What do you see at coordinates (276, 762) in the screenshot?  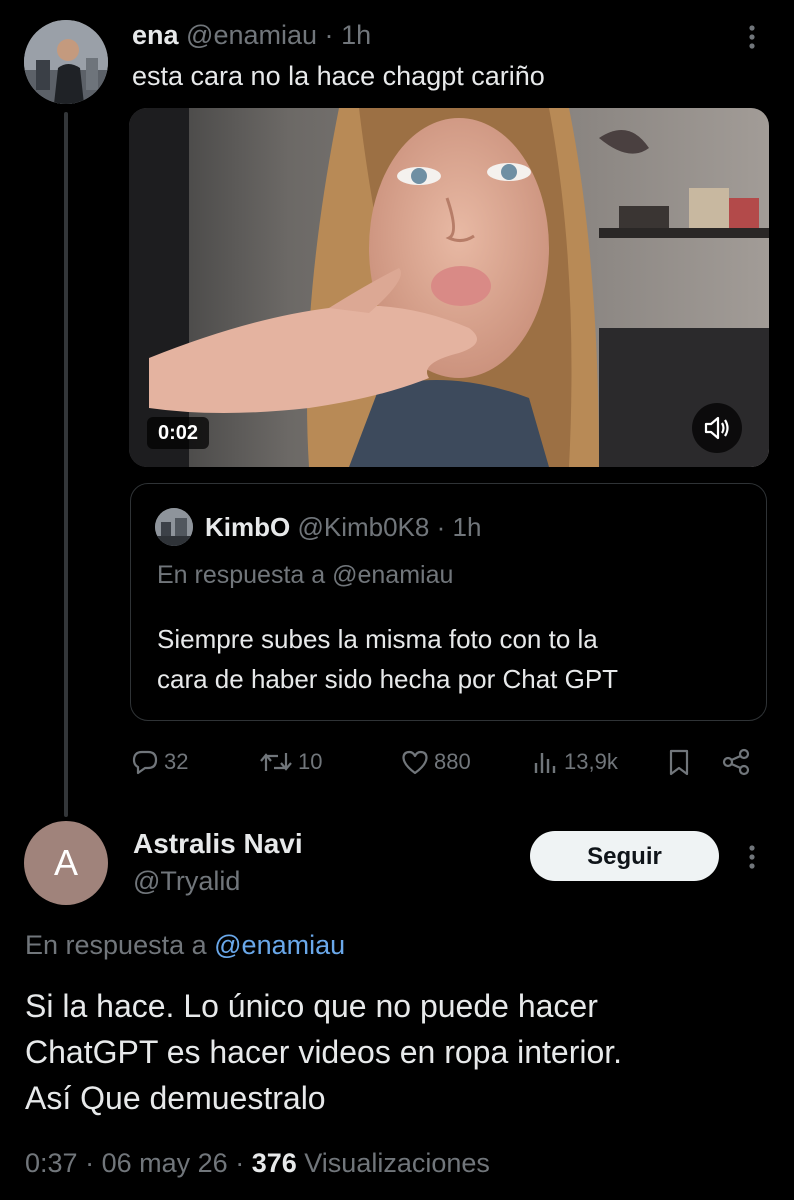 I see `retweet-icon` at bounding box center [276, 762].